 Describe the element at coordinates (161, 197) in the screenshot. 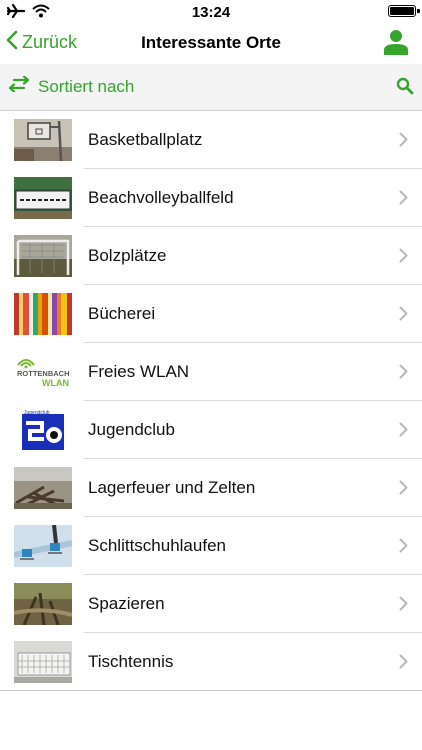

I see `list-item-label: Beachvolleyballfeld` at that location.